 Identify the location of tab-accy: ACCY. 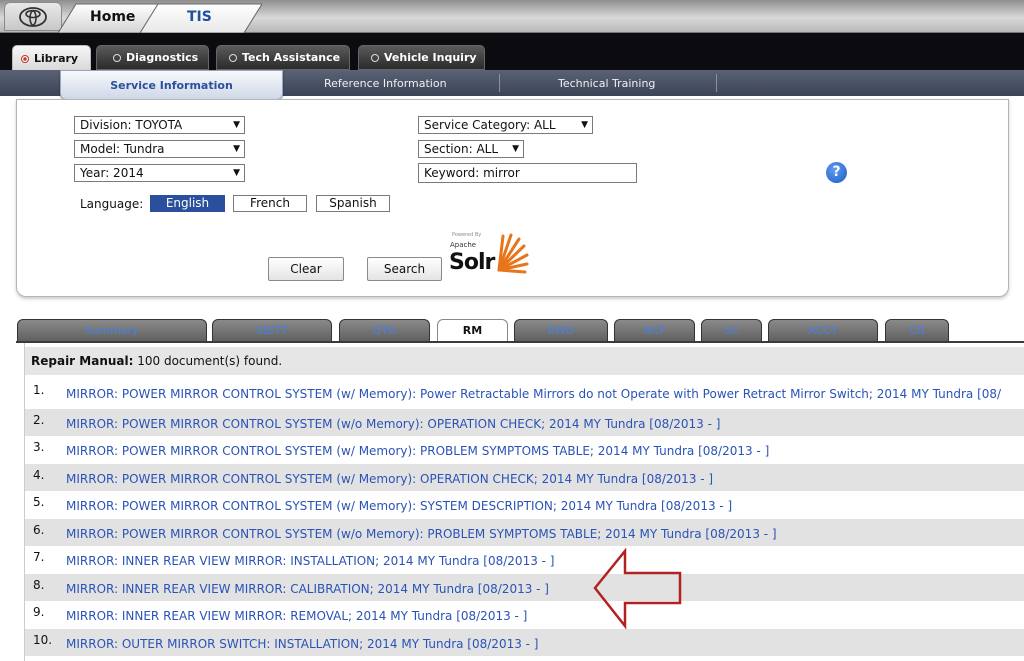
(823, 330).